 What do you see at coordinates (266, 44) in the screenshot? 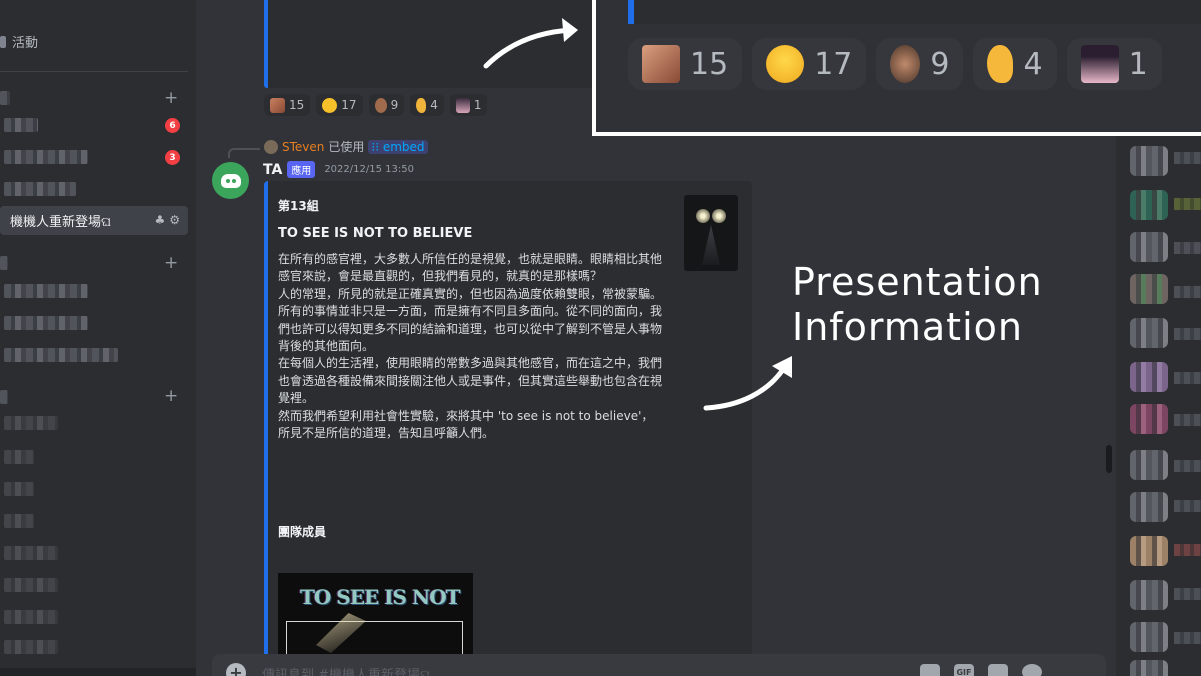
I see `embed-accent-bar` at bounding box center [266, 44].